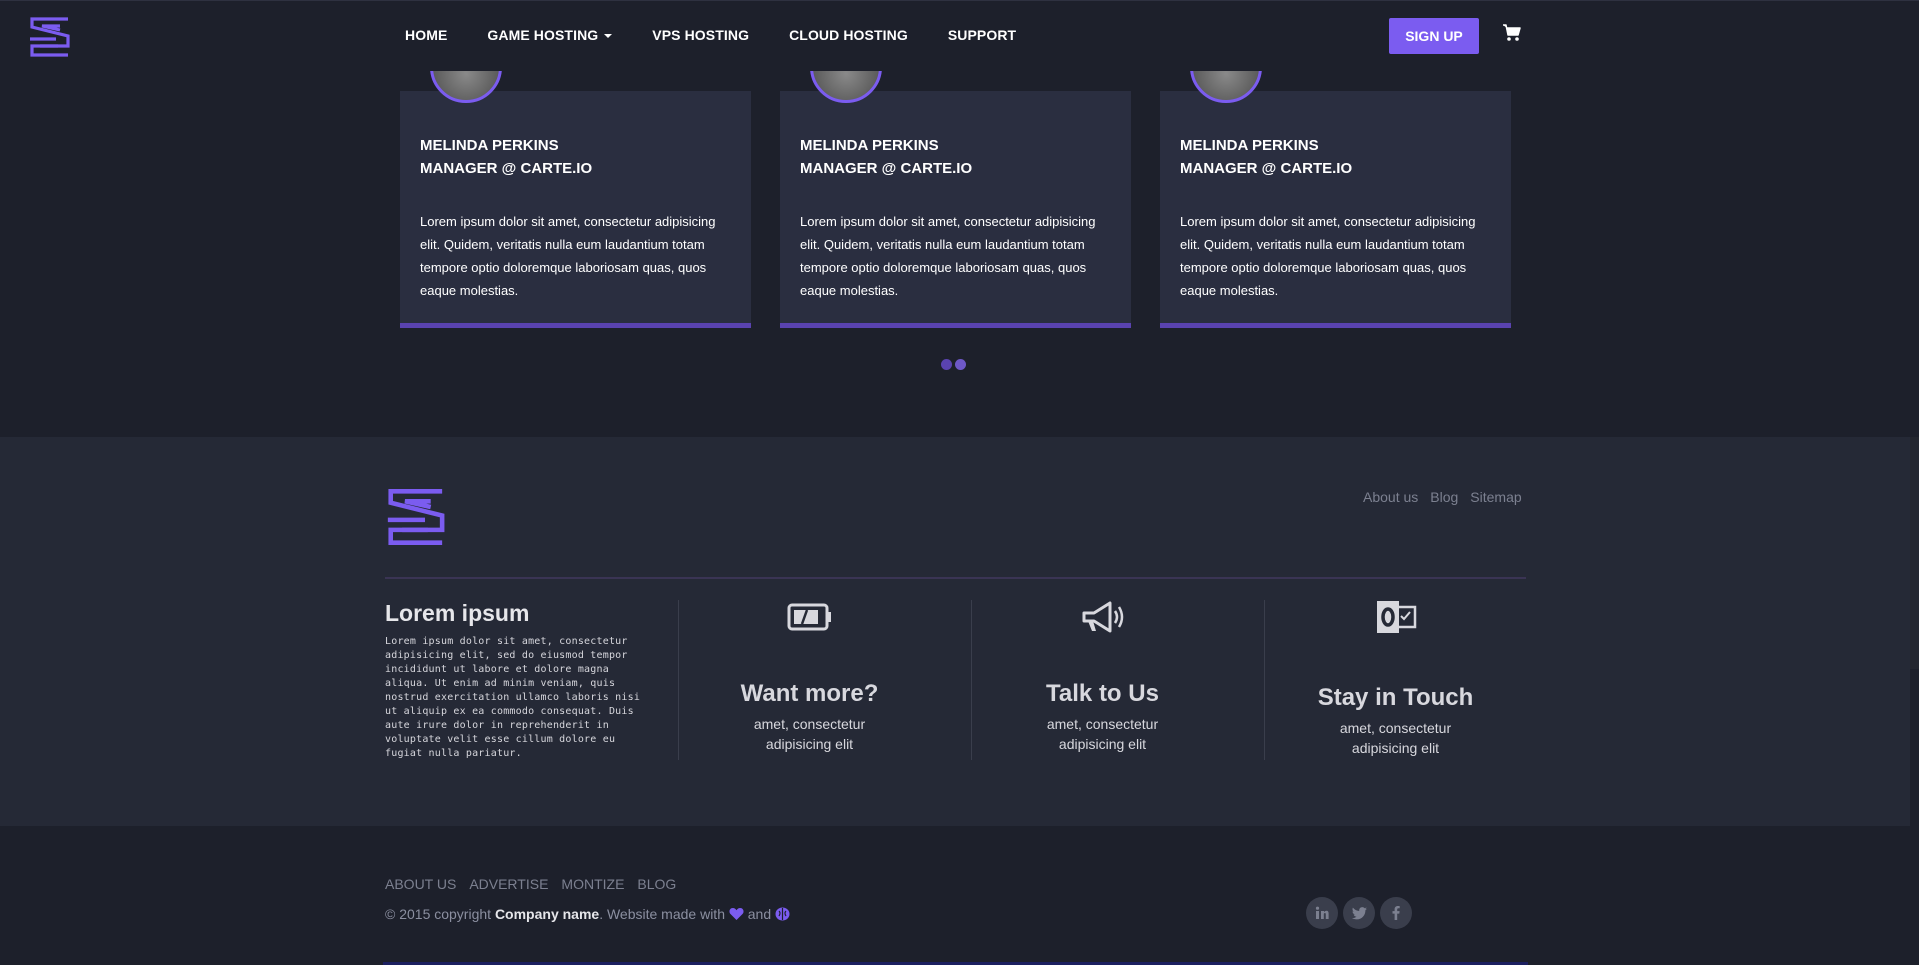 This screenshot has width=1919, height=965. Describe the element at coordinates (547, 914) in the screenshot. I see `company-name: Company name` at that location.